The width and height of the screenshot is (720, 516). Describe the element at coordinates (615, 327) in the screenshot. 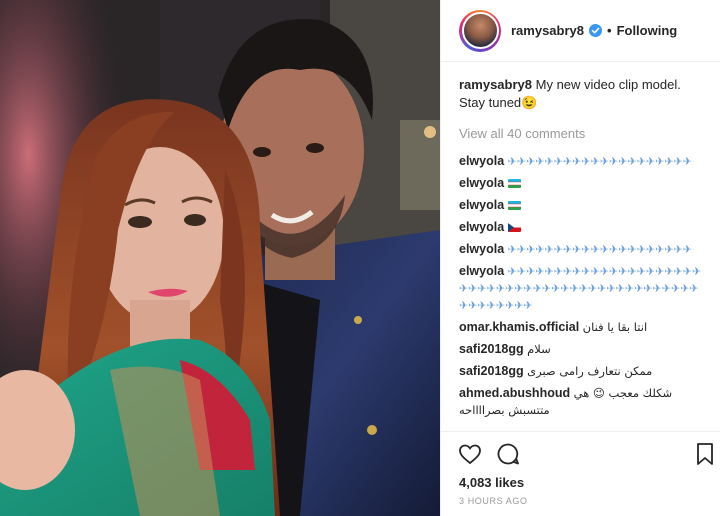

I see `comment-text: انتا بقا يا فنان` at that location.